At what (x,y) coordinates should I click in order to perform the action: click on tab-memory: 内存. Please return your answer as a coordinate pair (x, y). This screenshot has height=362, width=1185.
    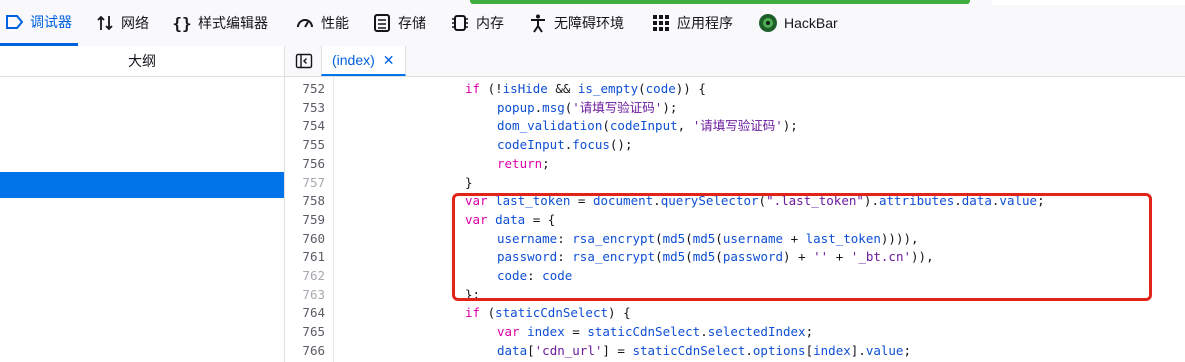
    Looking at the image, I should click on (477, 23).